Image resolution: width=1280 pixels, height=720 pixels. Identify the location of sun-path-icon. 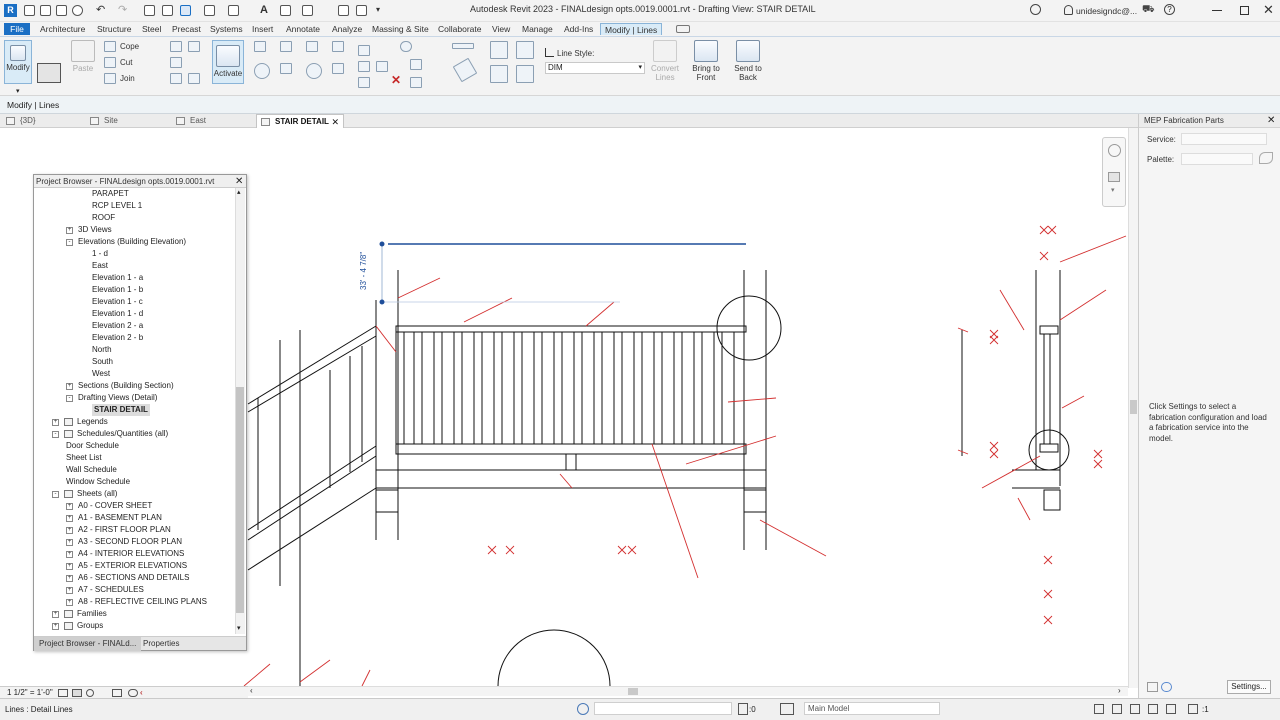
(90, 693).